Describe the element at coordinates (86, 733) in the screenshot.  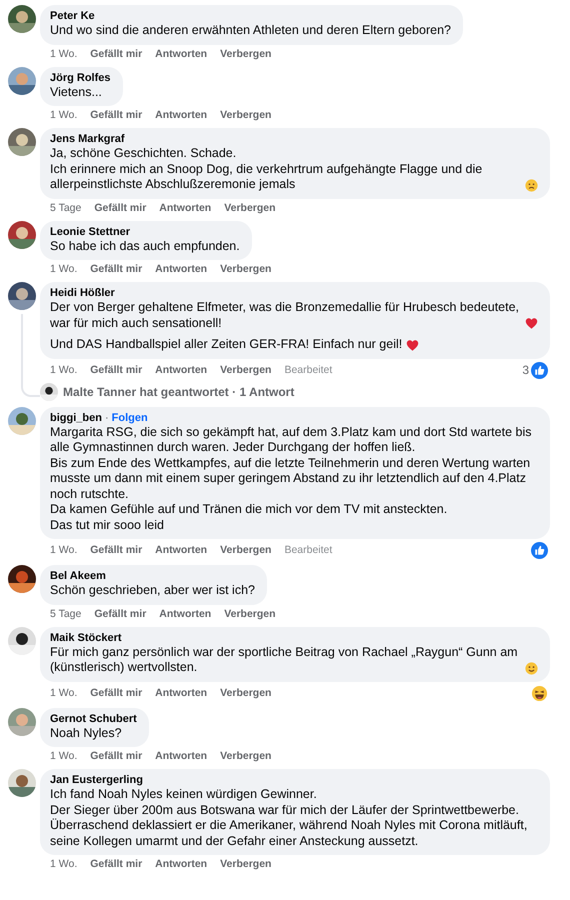
I see `comment-text: Noah Nyles?` at that location.